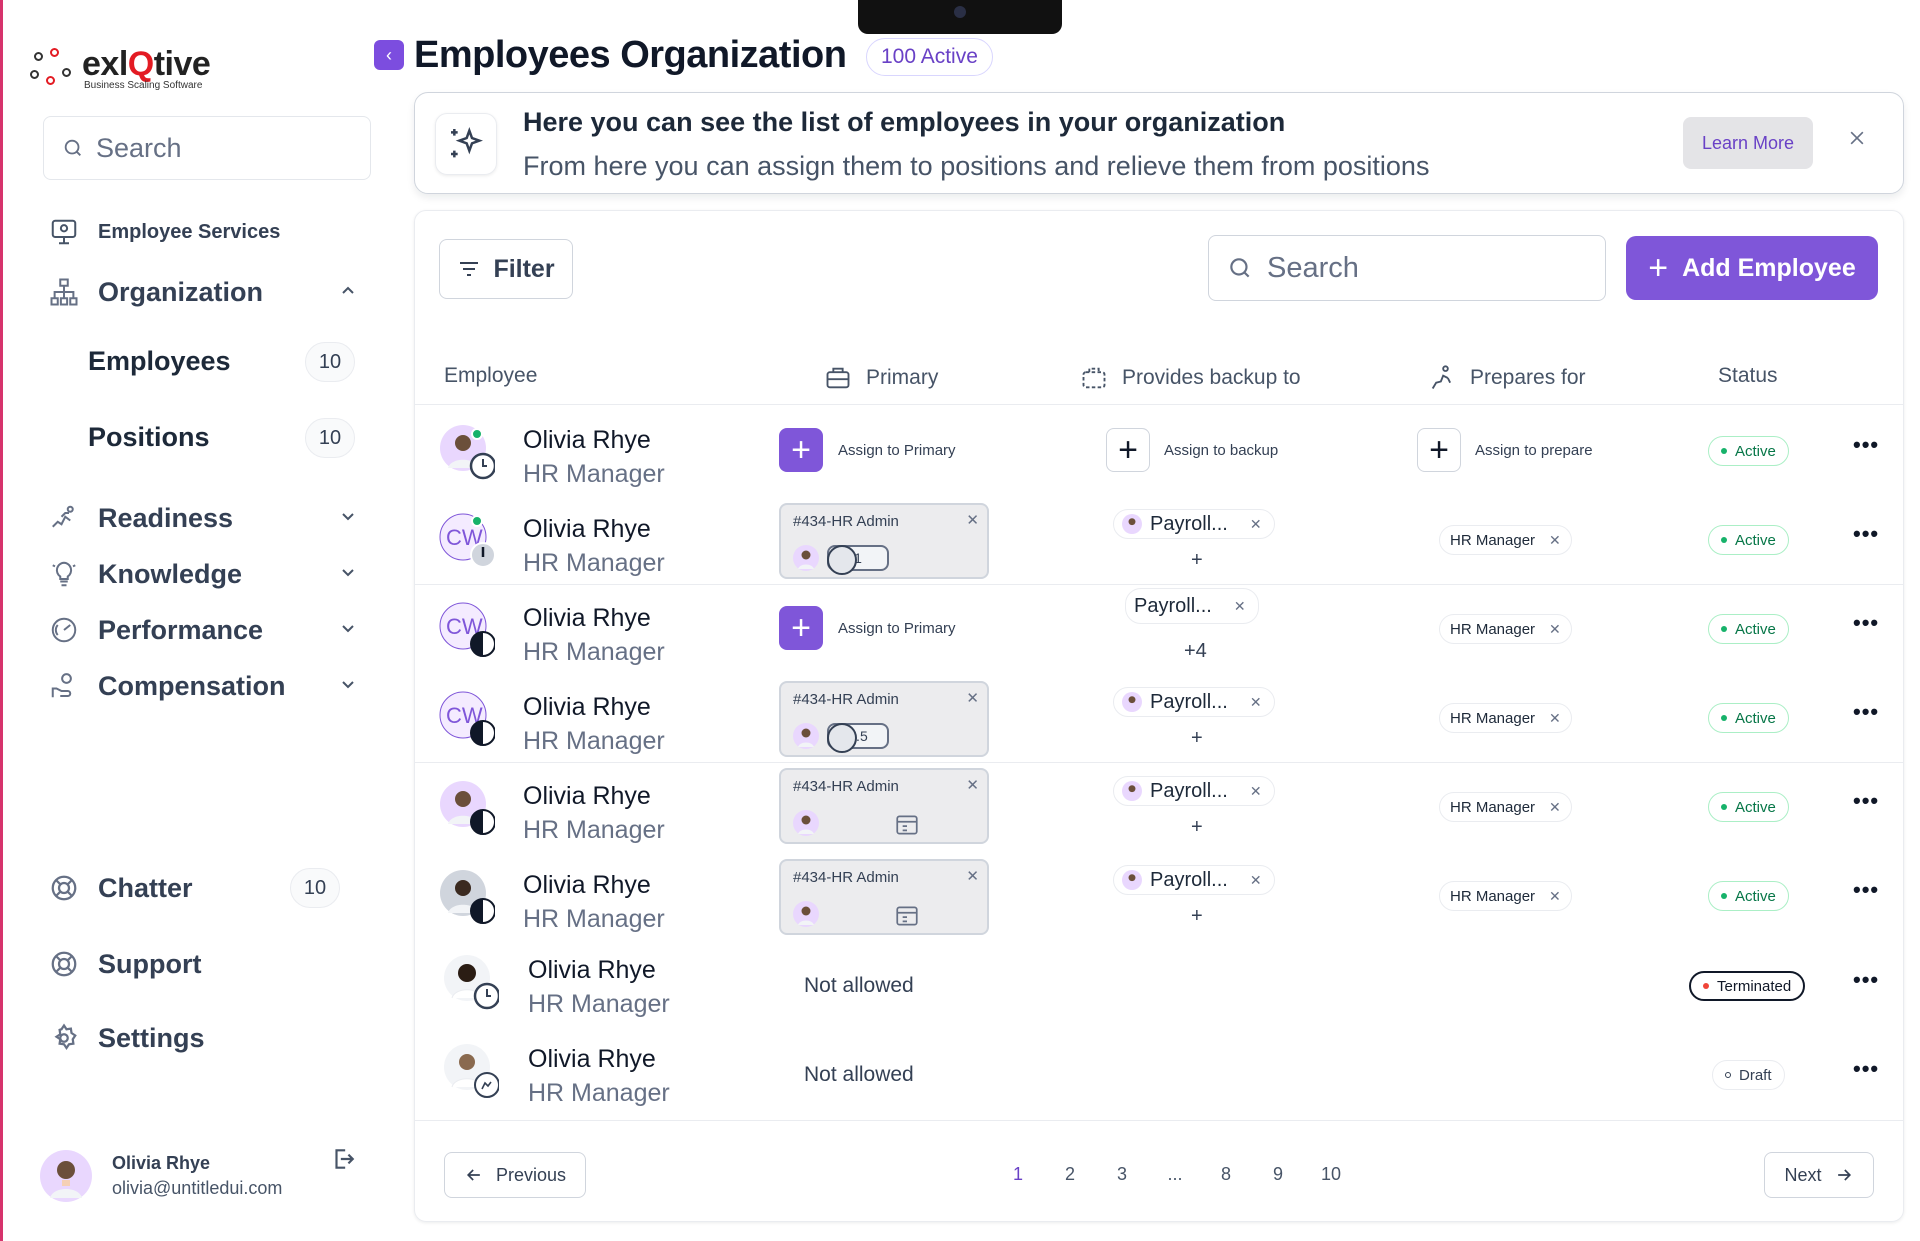  I want to click on fte-toggle: 1, so click(858, 560).